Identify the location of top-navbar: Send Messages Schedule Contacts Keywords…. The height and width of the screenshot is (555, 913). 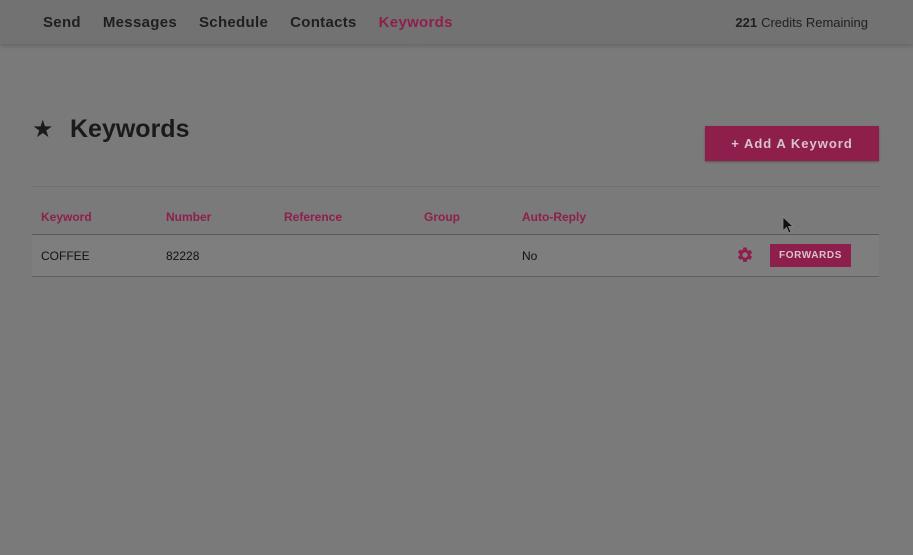
(456, 23).